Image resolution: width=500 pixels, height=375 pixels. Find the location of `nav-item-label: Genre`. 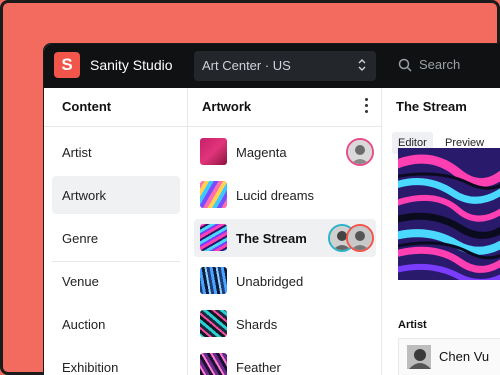

nav-item-label: Genre is located at coordinates (80, 238).